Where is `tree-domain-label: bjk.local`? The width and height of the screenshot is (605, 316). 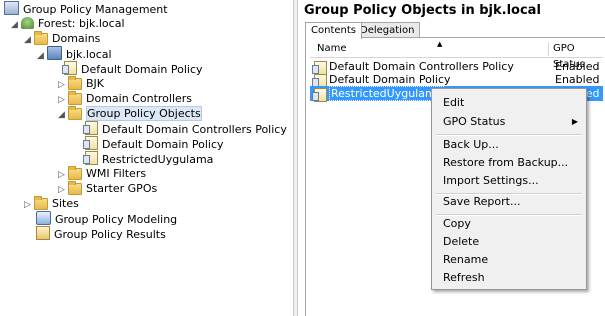 tree-domain-label: bjk.local is located at coordinates (89, 54).